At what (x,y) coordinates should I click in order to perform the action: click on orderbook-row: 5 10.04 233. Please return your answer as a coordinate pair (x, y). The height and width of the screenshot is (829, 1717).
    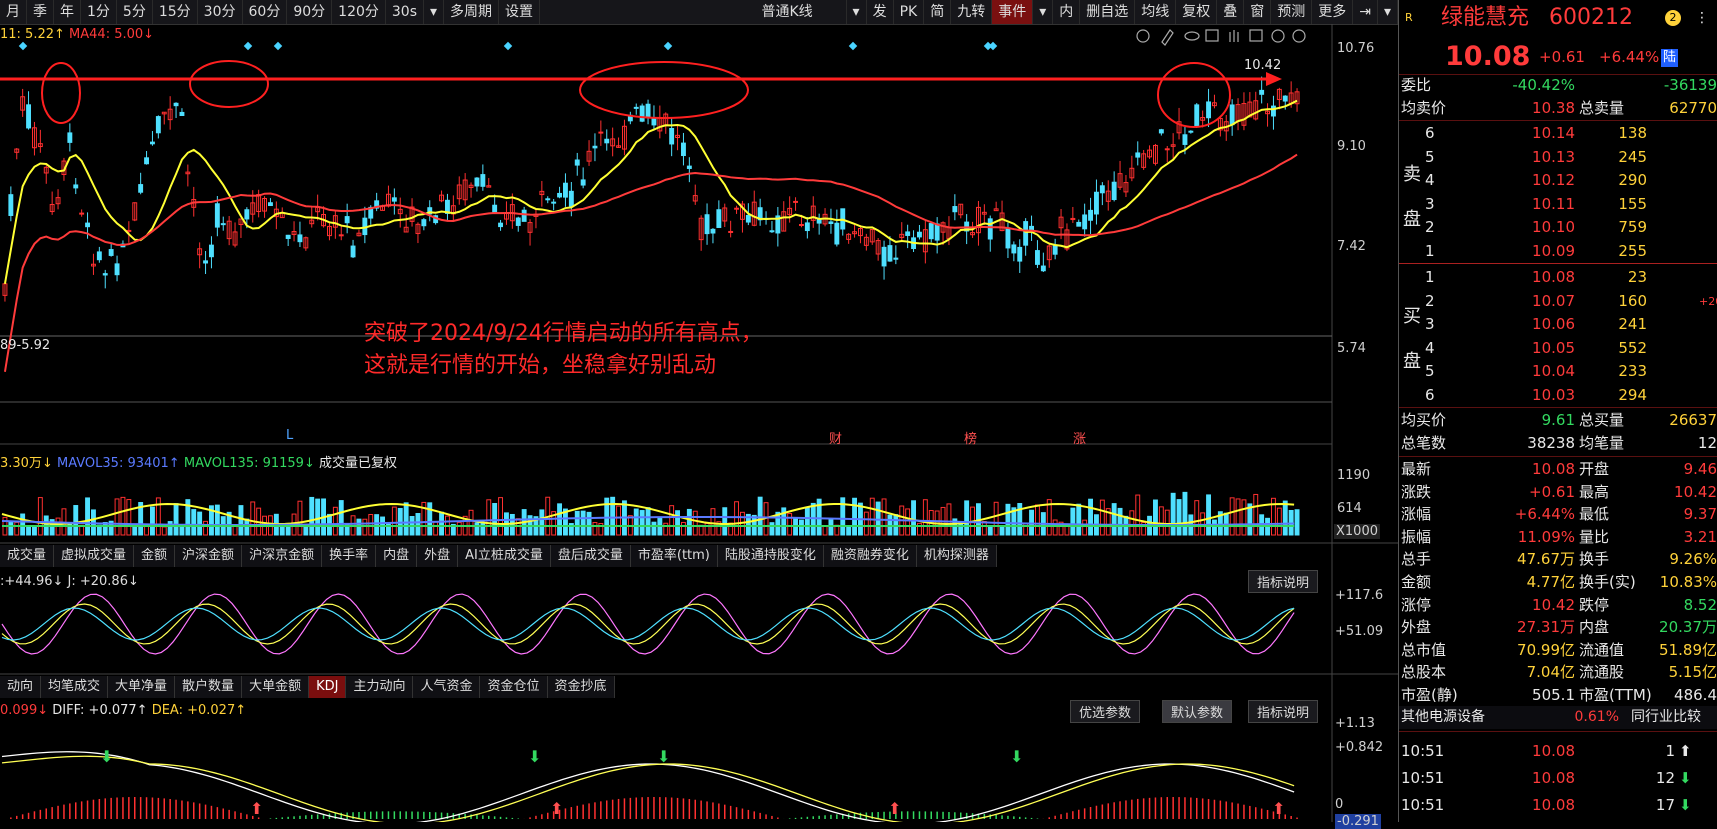
    Looking at the image, I should click on (1558, 371).